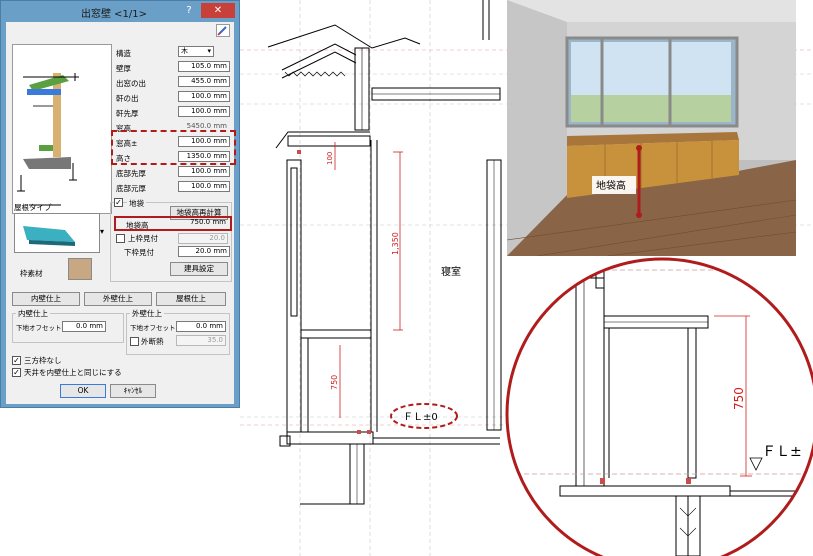  Describe the element at coordinates (118, 299) in the screenshot. I see `gaiheki-button: 外壁仕上` at that location.